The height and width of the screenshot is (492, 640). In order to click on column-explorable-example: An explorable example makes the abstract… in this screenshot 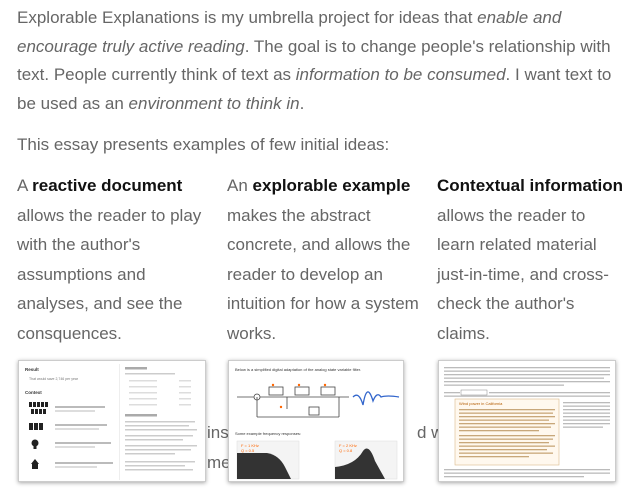, I will do `click(324, 259)`.